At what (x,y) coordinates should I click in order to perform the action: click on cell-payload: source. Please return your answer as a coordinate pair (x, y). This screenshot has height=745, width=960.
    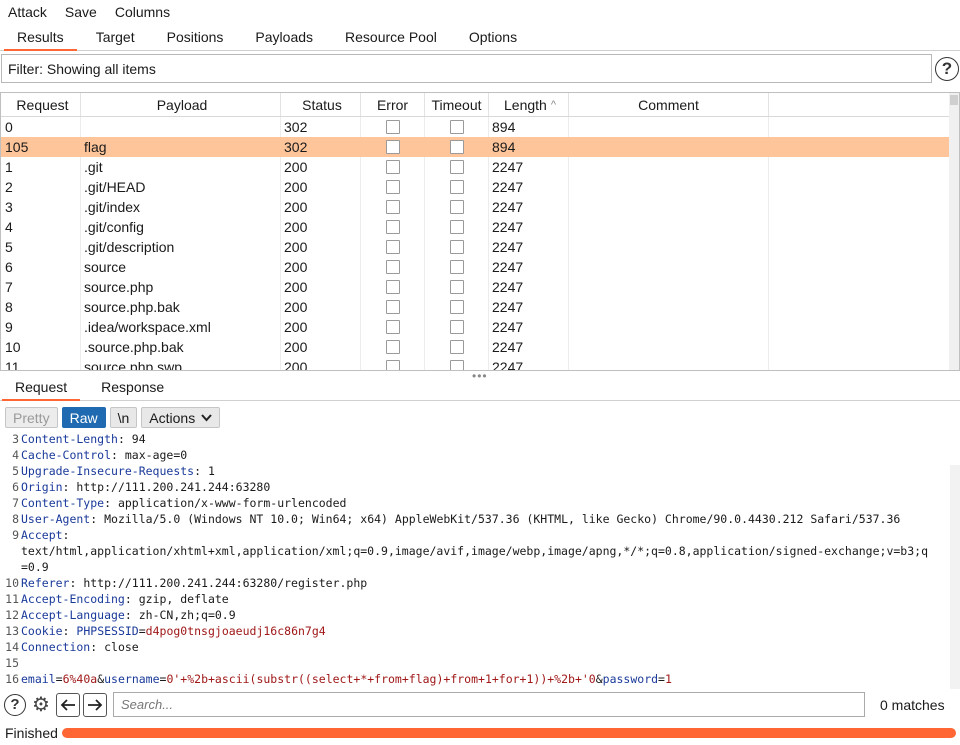
    Looking at the image, I should click on (181, 267).